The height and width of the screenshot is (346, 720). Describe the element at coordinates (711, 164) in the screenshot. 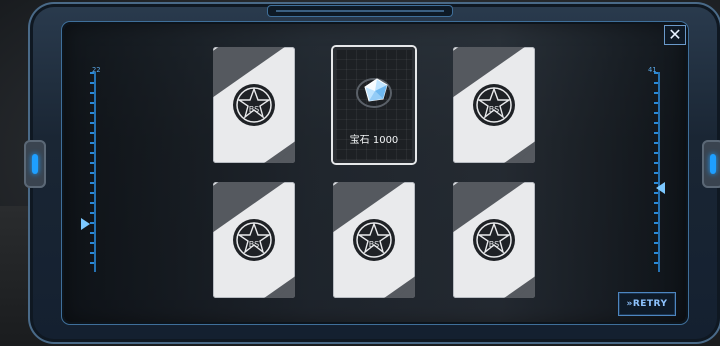

I see `right-side-light` at that location.